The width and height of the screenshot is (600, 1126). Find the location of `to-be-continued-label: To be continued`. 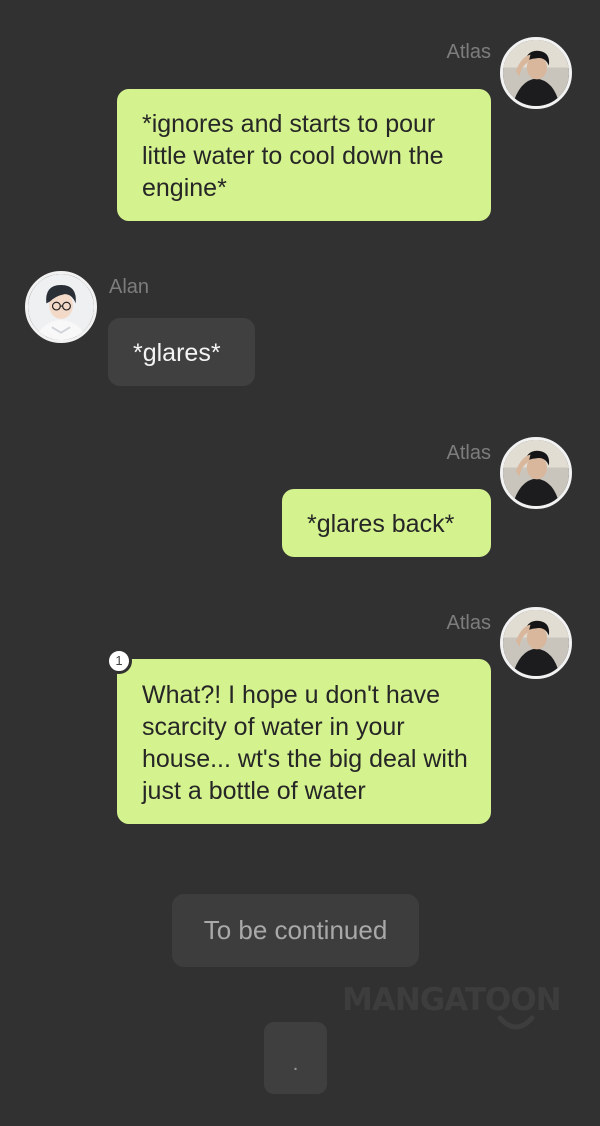

to-be-continued-label: To be continued is located at coordinates (295, 930).